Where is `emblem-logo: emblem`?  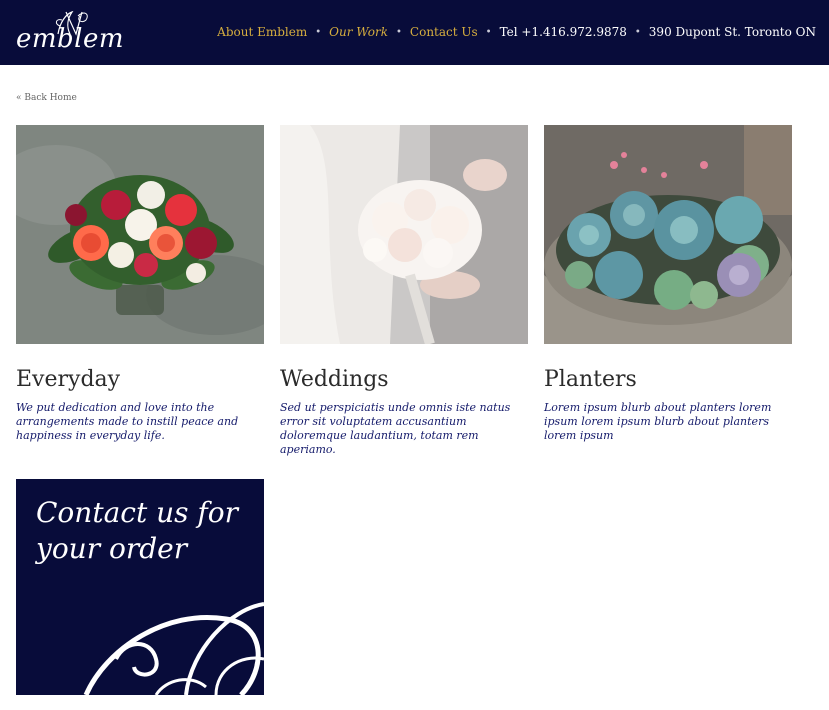 emblem-logo: emblem is located at coordinates (70, 33).